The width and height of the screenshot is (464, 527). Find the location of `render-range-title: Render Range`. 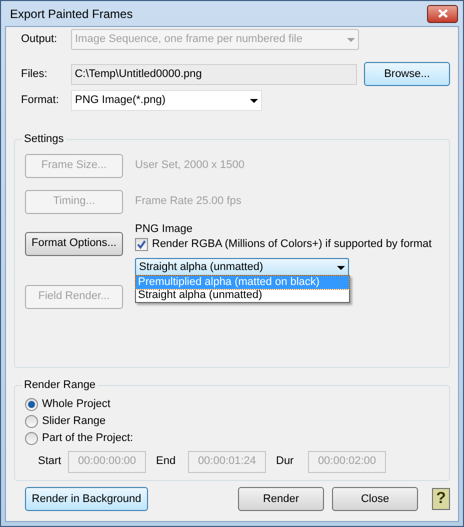

render-range-title: Render Range is located at coordinates (60, 385).